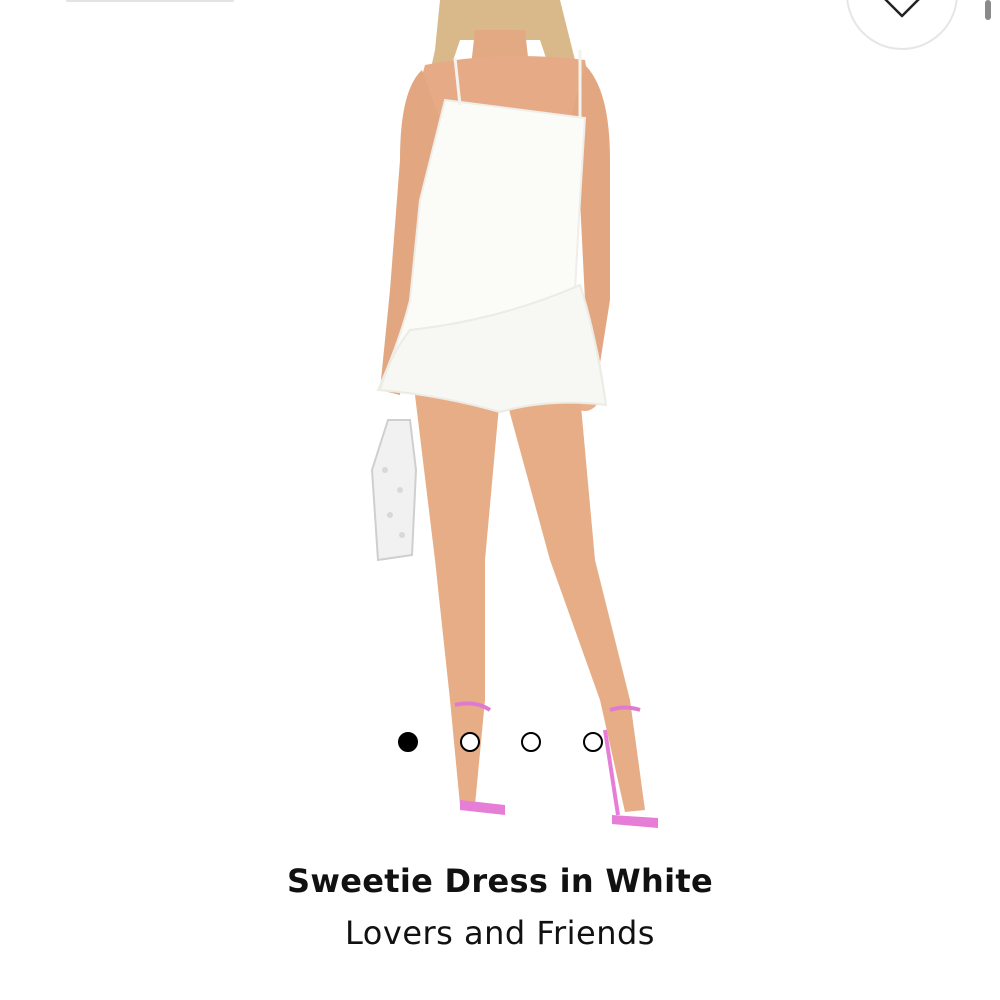 The image size is (1000, 1000). What do you see at coordinates (500, 881) in the screenshot?
I see `product-title: Sweetie Dress in White` at bounding box center [500, 881].